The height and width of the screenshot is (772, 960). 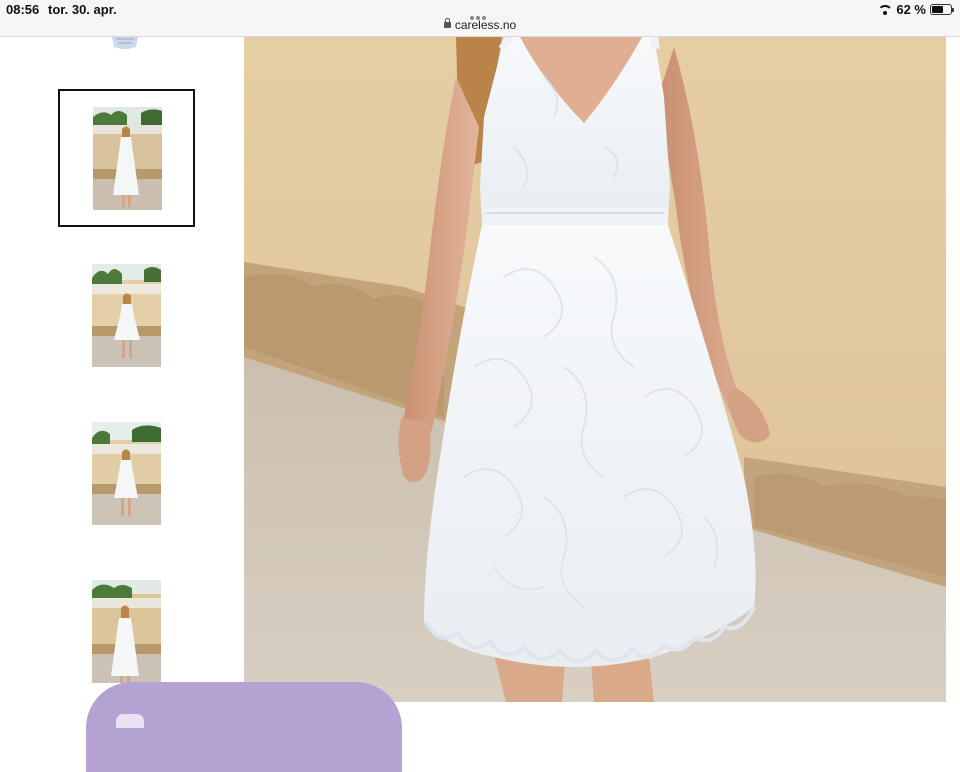 What do you see at coordinates (23, 9) in the screenshot?
I see `status-time: 08:56` at bounding box center [23, 9].